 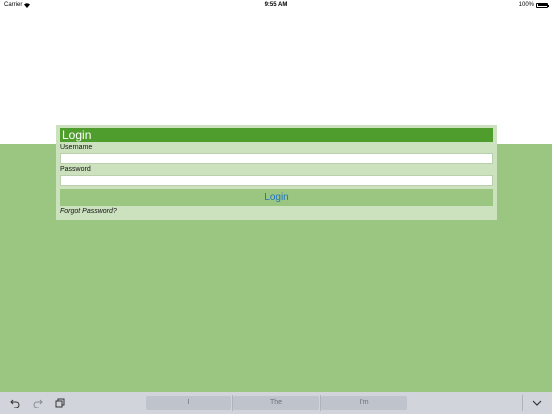 I want to click on username-input, so click(x=276, y=158).